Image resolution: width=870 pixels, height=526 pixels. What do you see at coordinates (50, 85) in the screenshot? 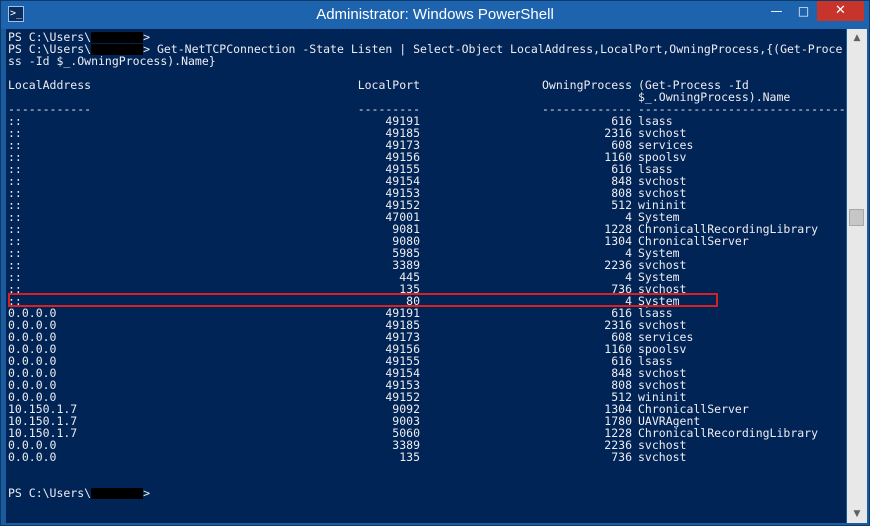
I see `header-local-address: LocalAddress` at bounding box center [50, 85].